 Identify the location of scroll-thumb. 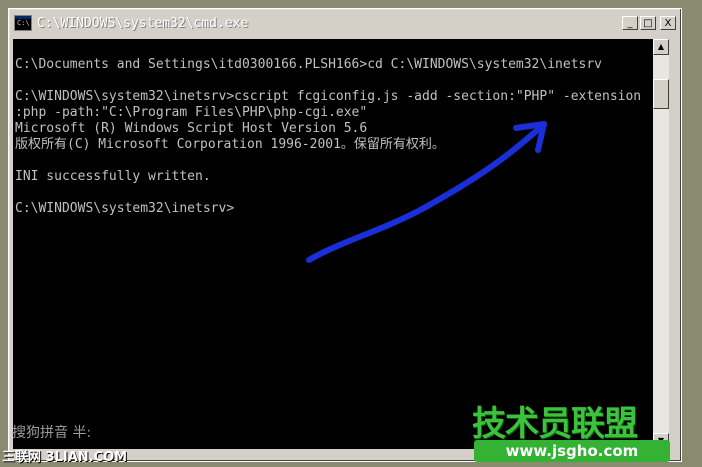
(661, 94).